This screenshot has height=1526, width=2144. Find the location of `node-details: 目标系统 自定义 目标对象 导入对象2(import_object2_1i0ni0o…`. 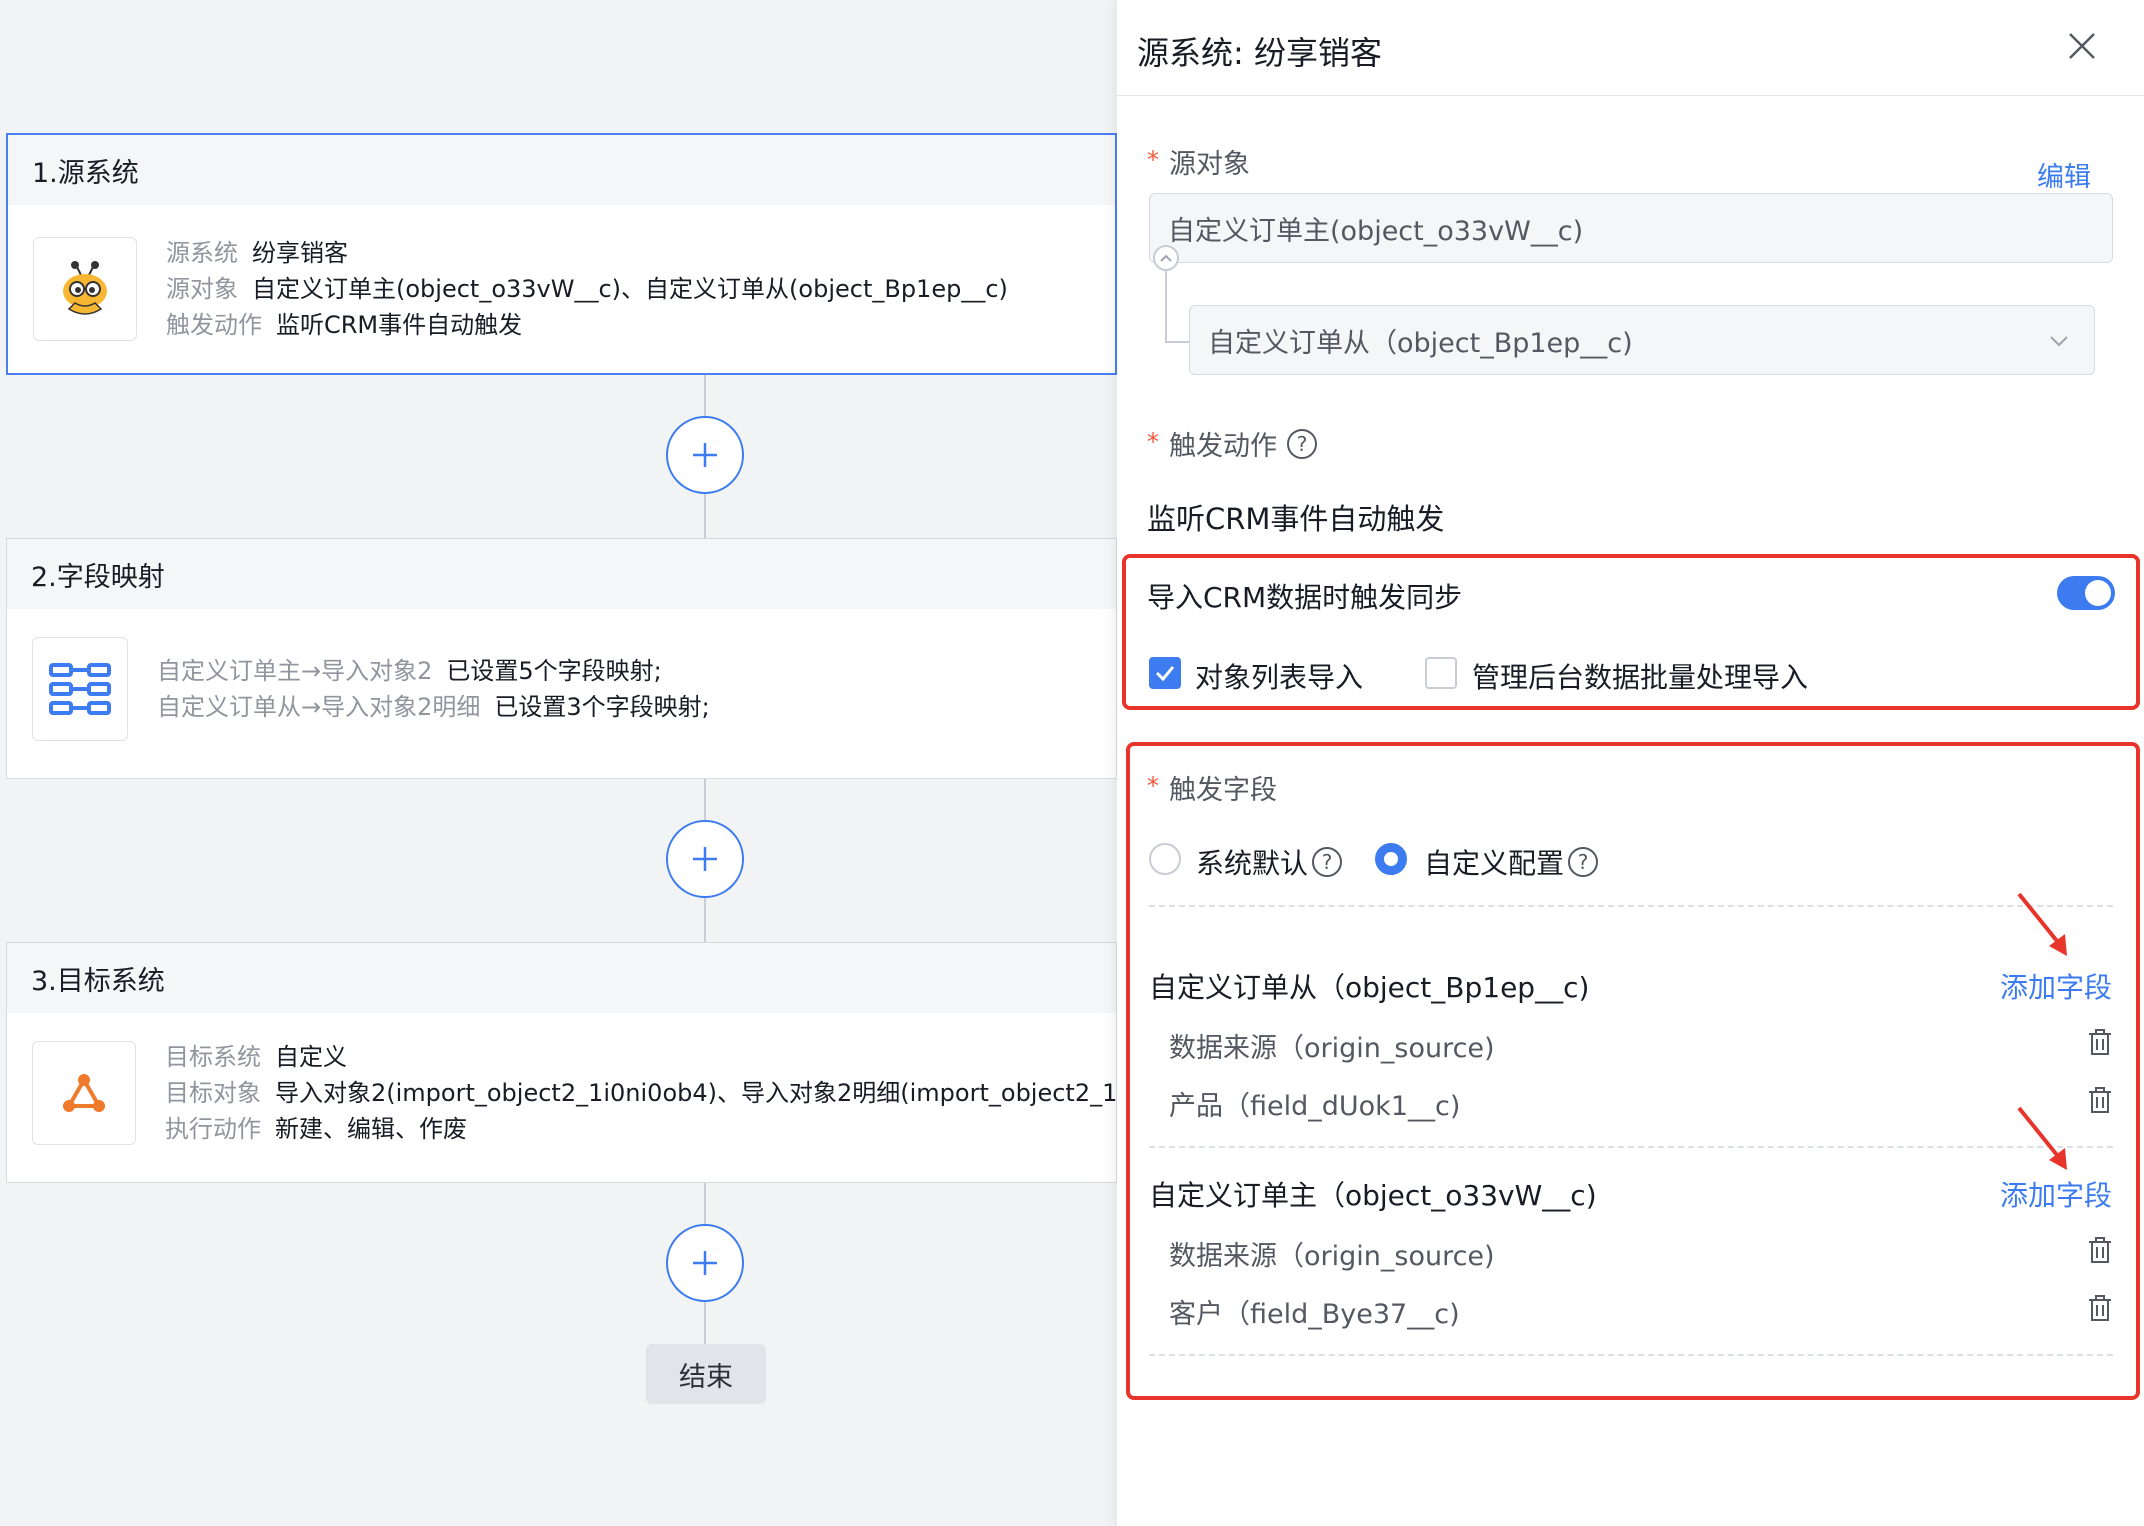

node-details: 目标系统 自定义 目标对象 导入对象2(import_object2_1i0ni0o… is located at coordinates (641, 1093).